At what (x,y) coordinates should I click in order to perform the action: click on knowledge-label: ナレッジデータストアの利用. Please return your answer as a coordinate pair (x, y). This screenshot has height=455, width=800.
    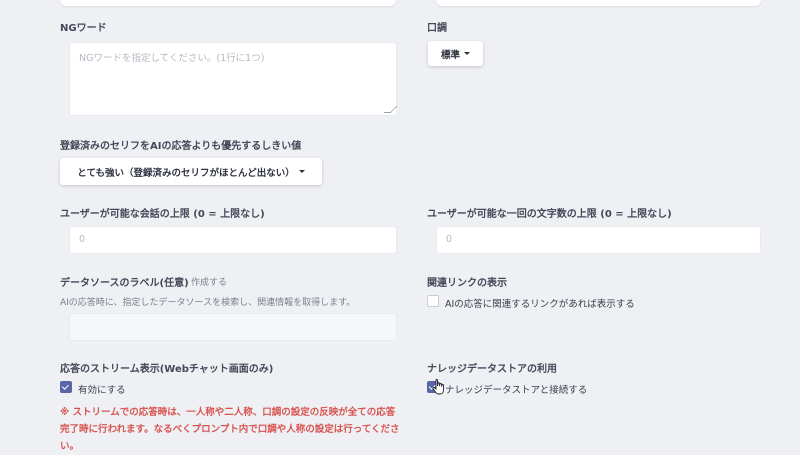
    Looking at the image, I should click on (492, 369).